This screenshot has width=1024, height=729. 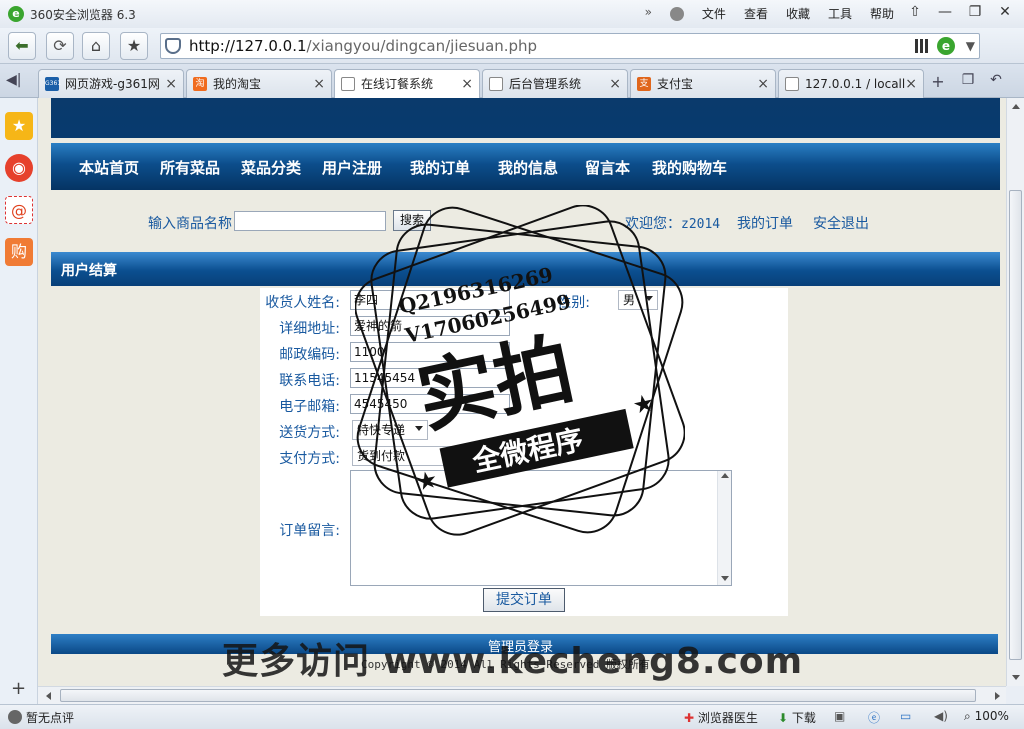 What do you see at coordinates (997, 696) in the screenshot?
I see `scroll-right-icon` at bounding box center [997, 696].